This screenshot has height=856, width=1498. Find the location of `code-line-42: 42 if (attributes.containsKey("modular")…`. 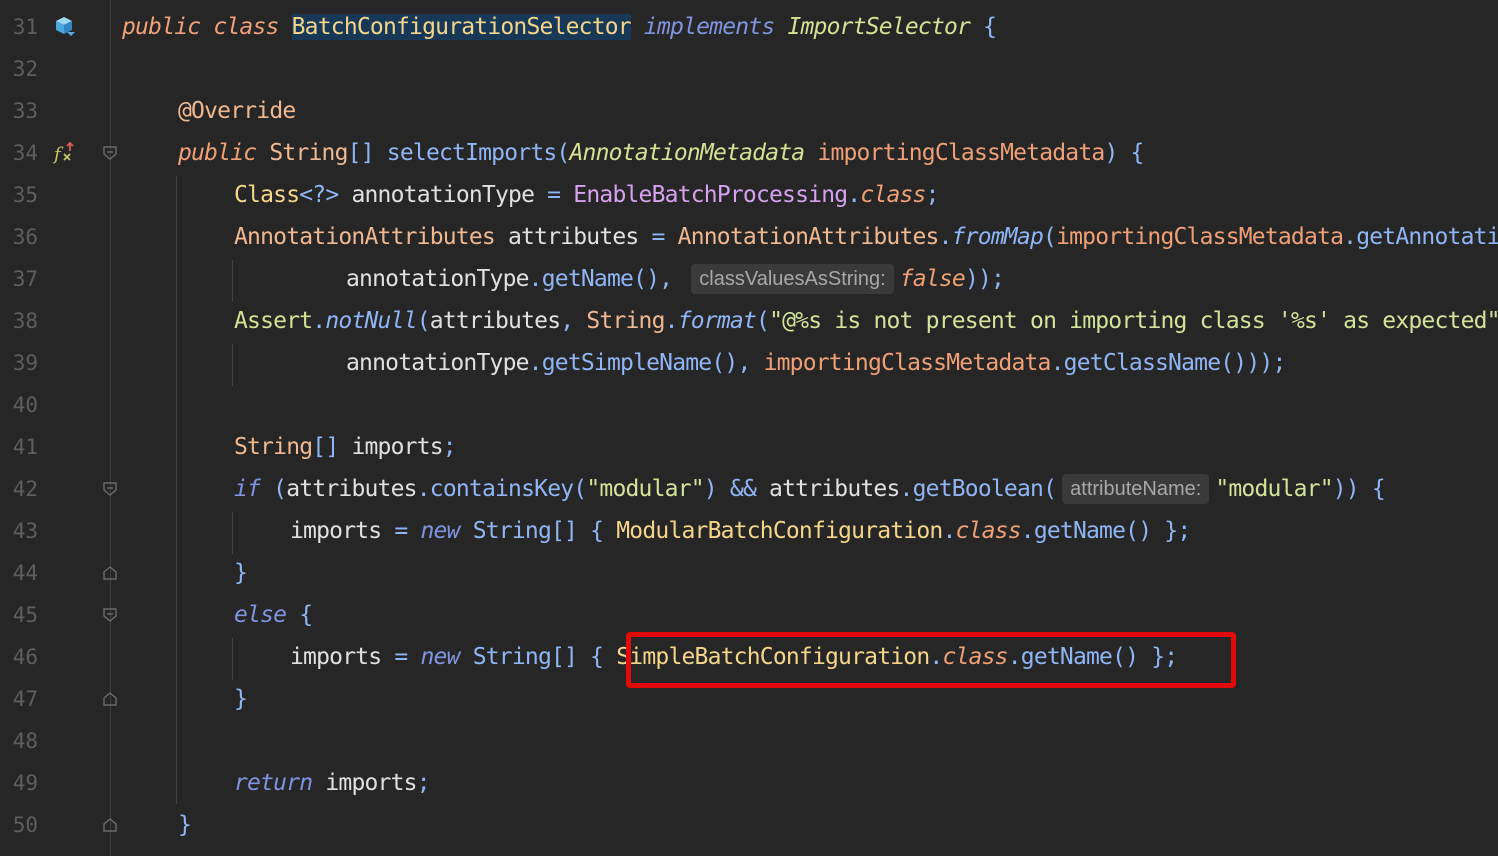

code-line-42: 42 if (attributes.containsKey("modular")… is located at coordinates (749, 489).